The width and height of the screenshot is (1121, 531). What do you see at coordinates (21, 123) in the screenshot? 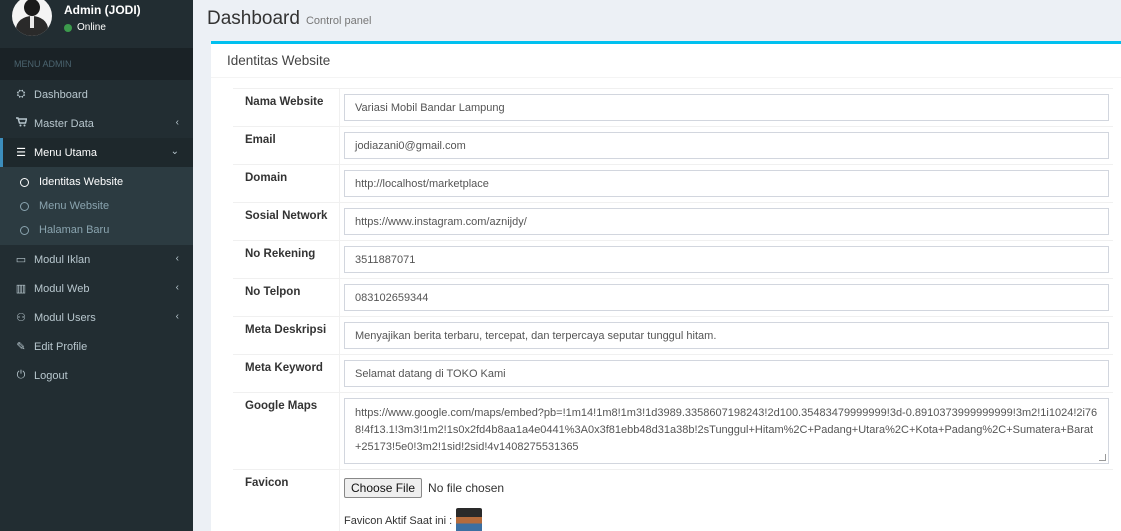
I see `cart-icon` at bounding box center [21, 123].